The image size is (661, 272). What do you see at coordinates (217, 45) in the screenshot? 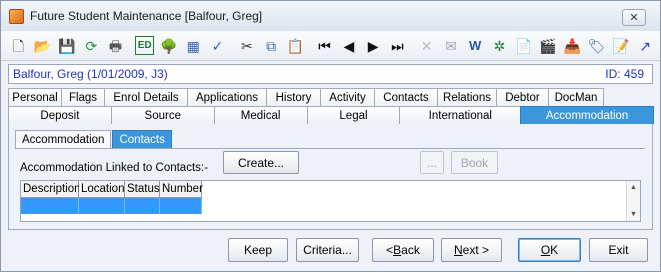
I see `spellcheck-icon: ✓` at bounding box center [217, 45].